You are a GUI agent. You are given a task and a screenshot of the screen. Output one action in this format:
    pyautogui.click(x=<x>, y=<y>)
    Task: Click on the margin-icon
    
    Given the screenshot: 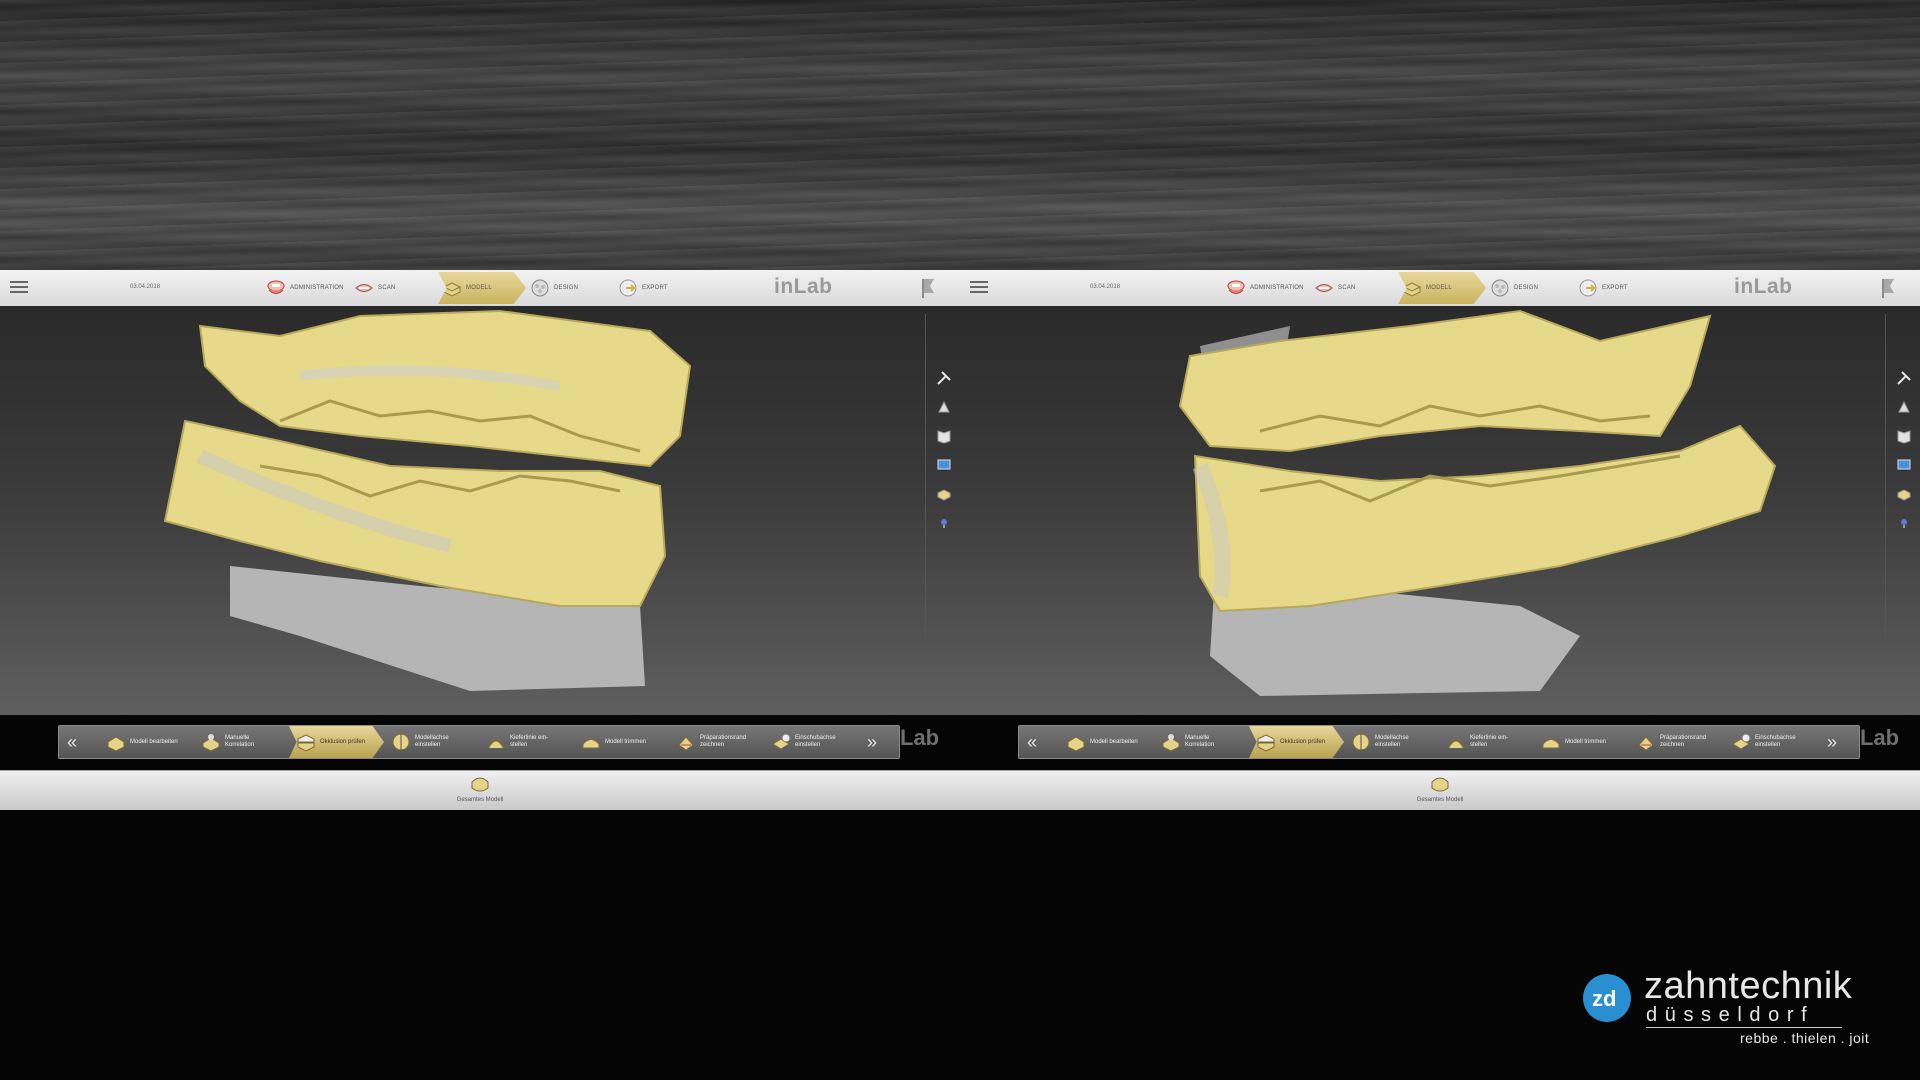 What is the action you would take?
    pyautogui.click(x=686, y=743)
    